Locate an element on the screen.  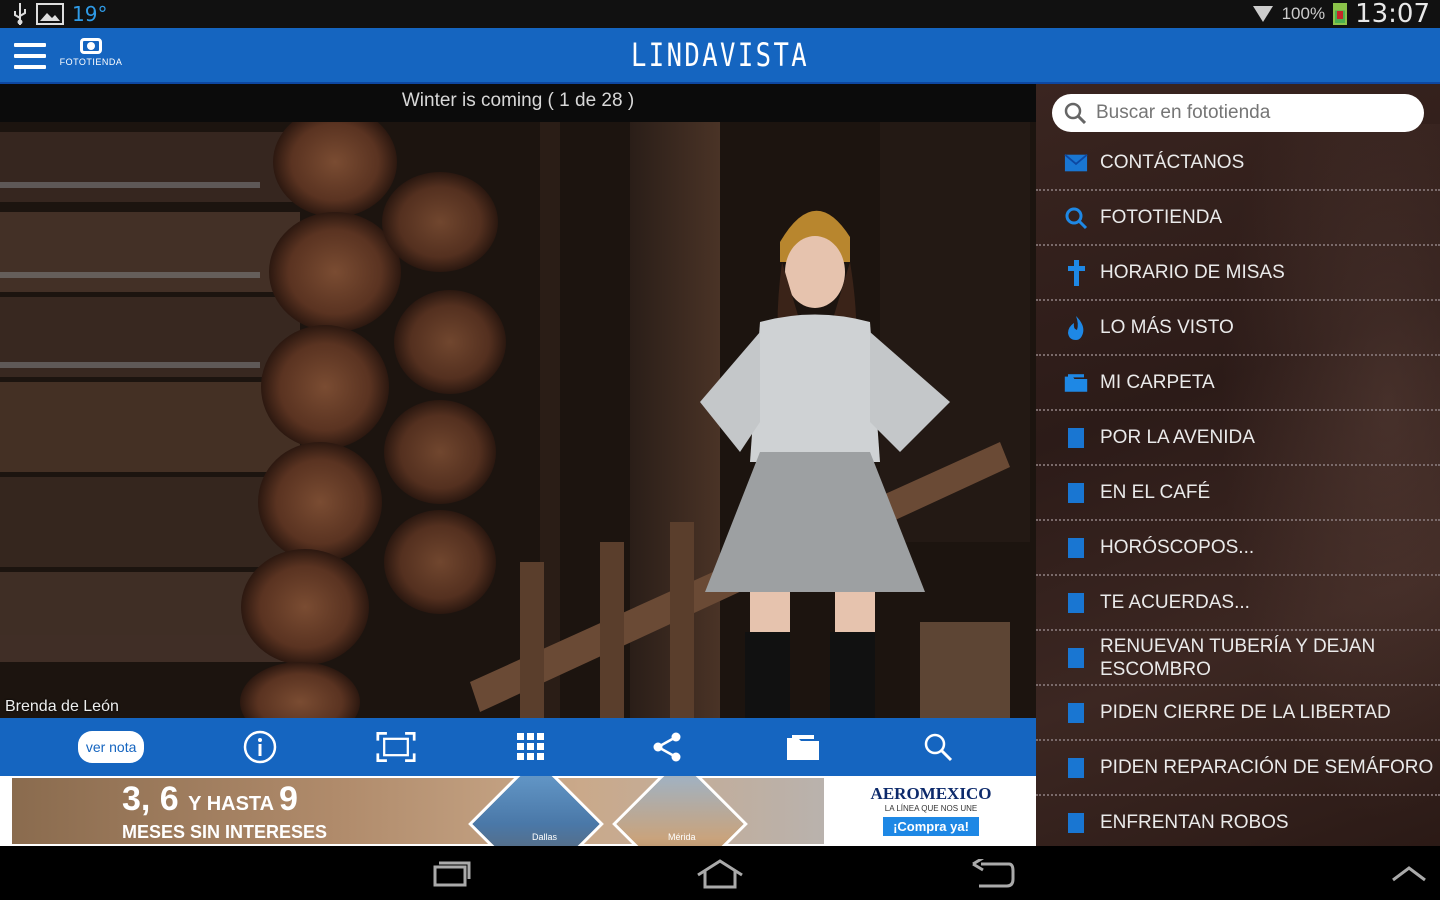
cross-icon is located at coordinates (1076, 272).